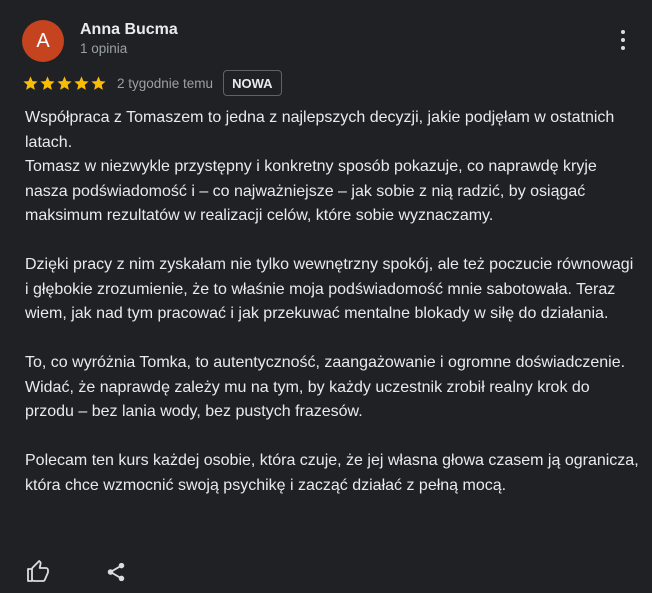  I want to click on star-rating, so click(64, 83).